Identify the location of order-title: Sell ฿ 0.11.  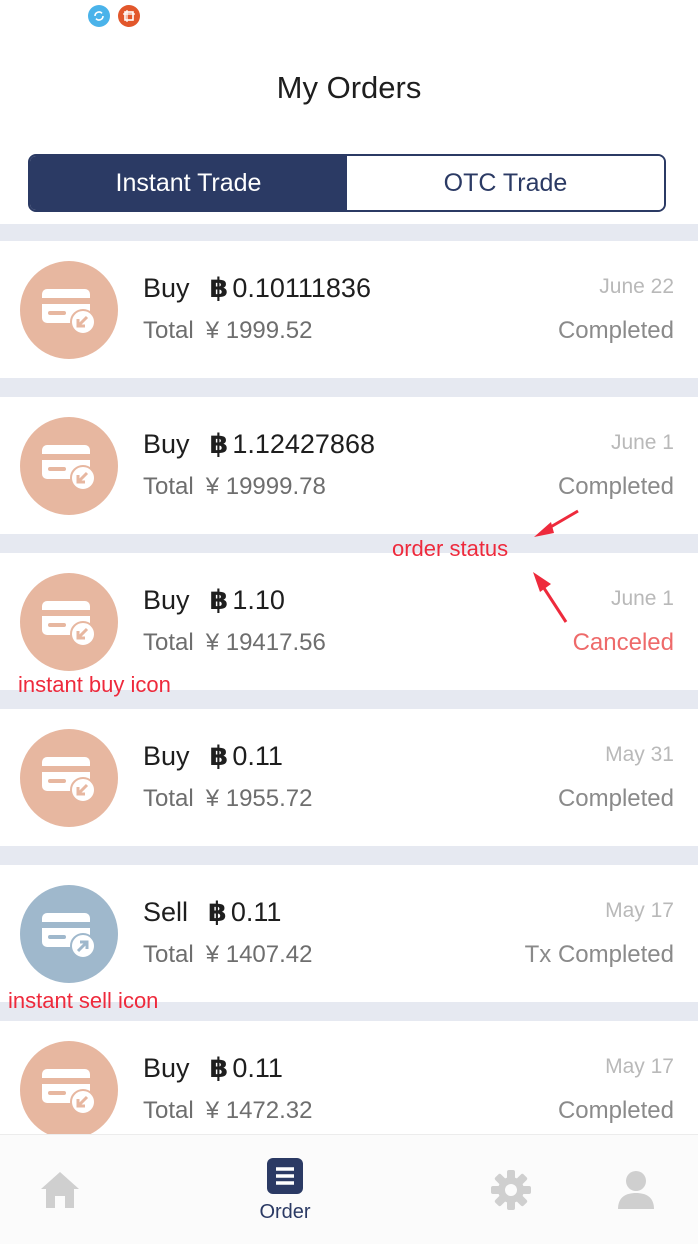
(212, 912).